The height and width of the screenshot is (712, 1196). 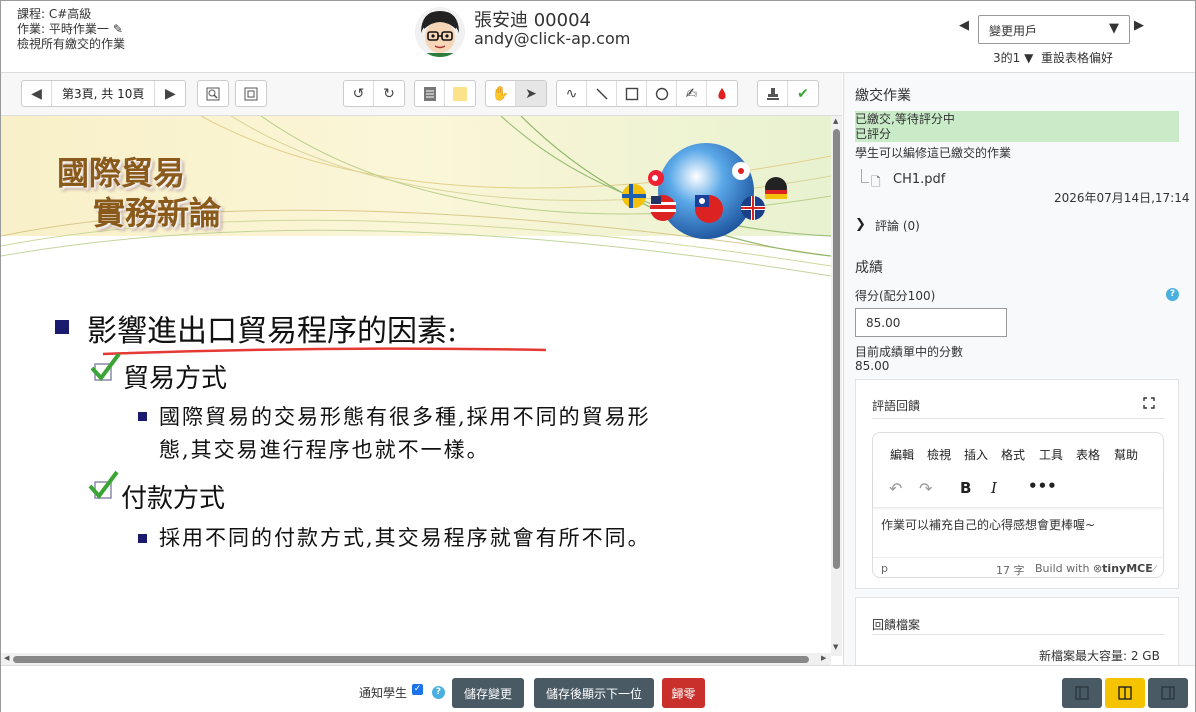 What do you see at coordinates (54, 14) in the screenshot?
I see `course-label: 課程: C#高級` at bounding box center [54, 14].